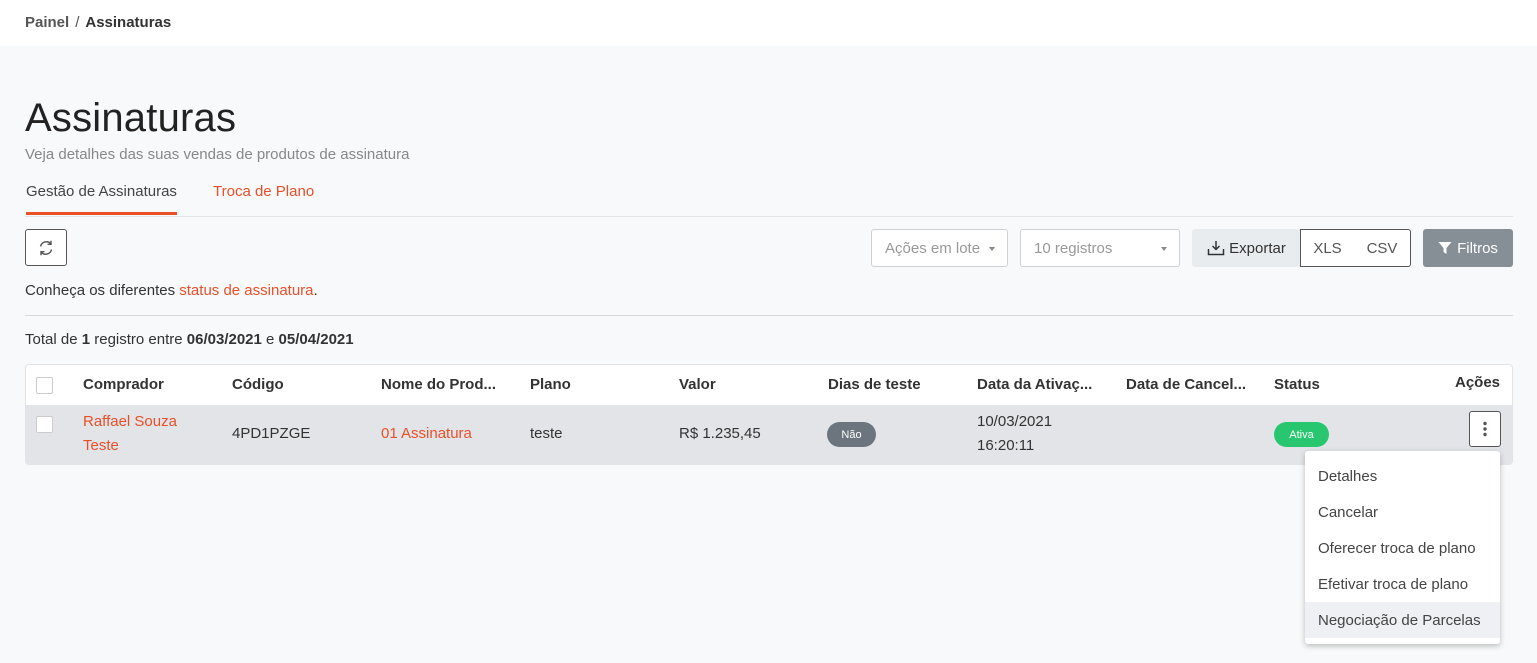  I want to click on column-header: Comprador, so click(123, 384).